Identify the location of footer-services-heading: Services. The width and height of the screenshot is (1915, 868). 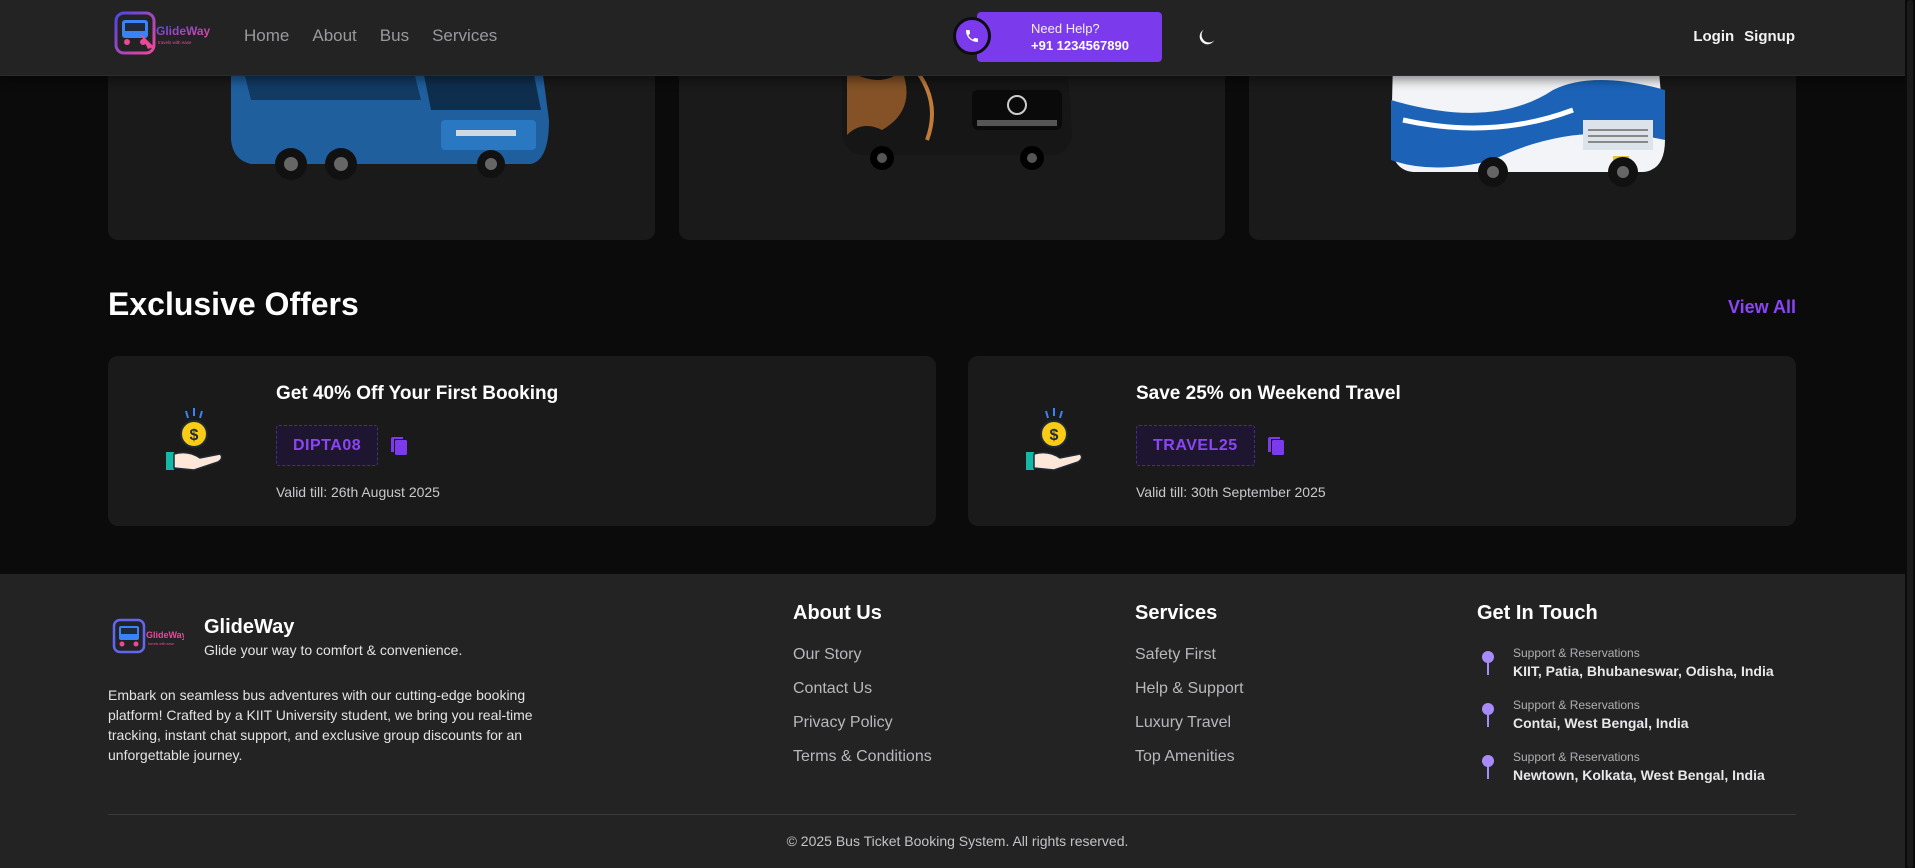
(1176, 613).